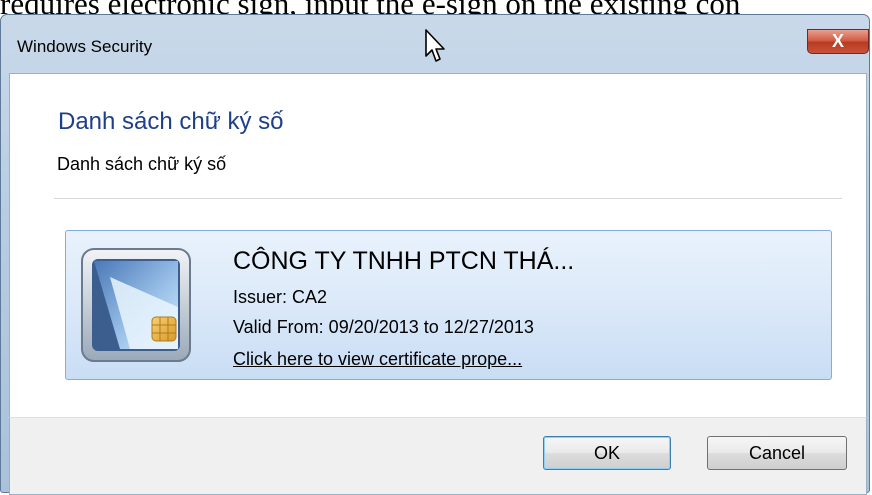 This screenshot has height=495, width=872. Describe the element at coordinates (142, 164) in the screenshot. I see `dialog-subheading: Danh sách chữ ký số` at that location.